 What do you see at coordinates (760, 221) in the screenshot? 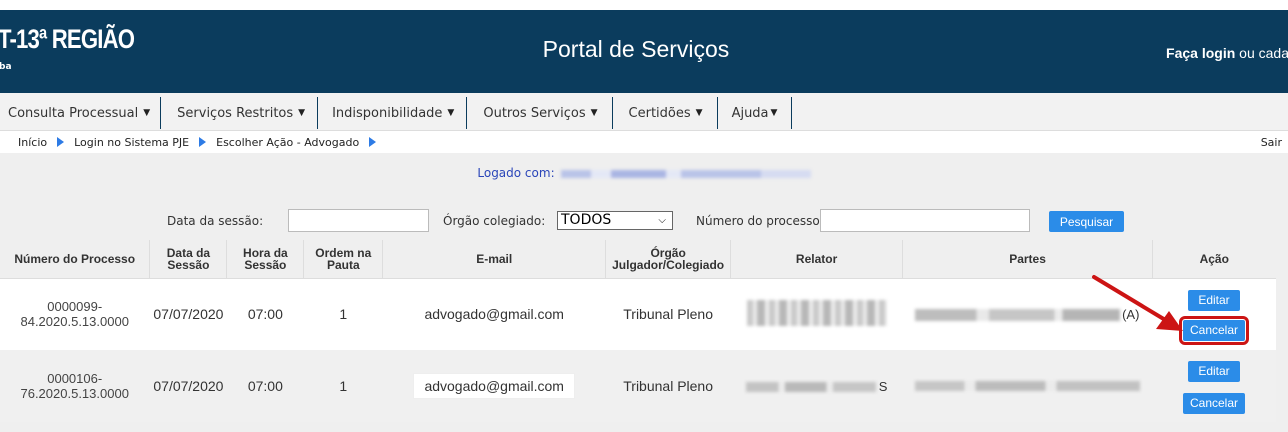
I see `numero-label: Número do processo:` at bounding box center [760, 221].